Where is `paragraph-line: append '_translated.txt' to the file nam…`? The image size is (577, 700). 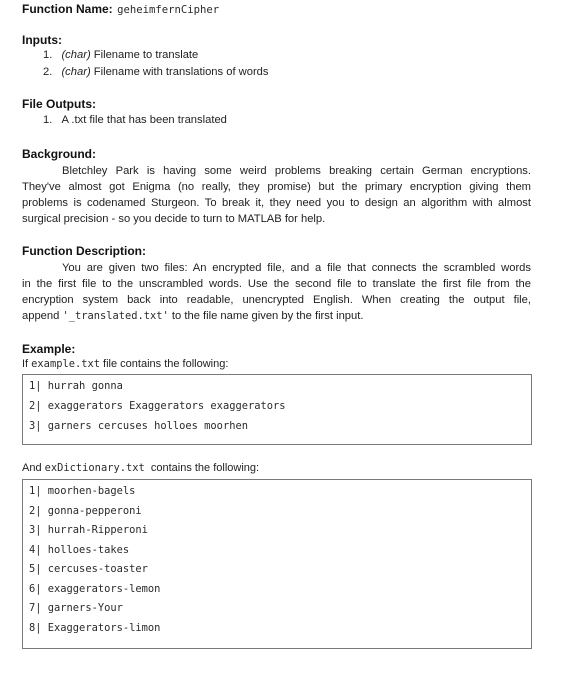 paragraph-line: append '_translated.txt' to the file nam… is located at coordinates (276, 316).